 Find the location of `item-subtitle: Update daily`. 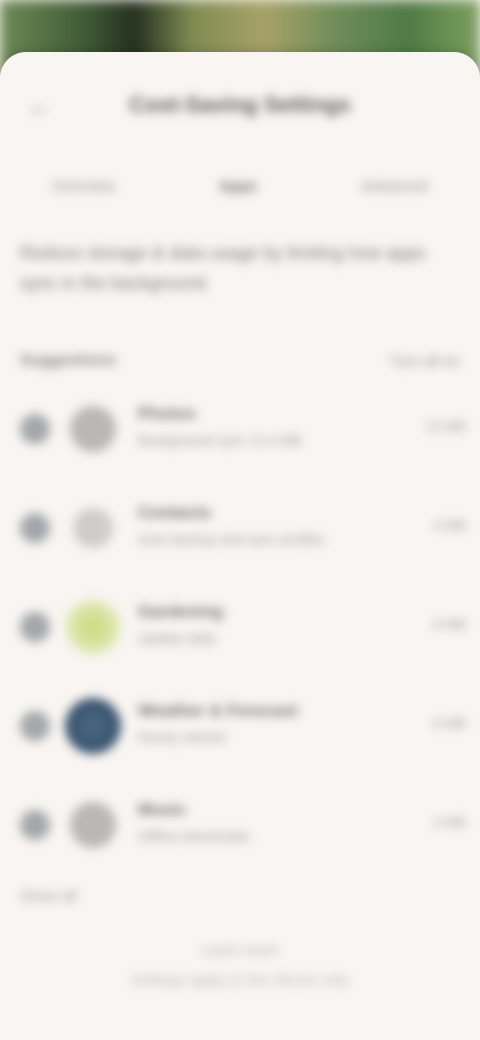

item-subtitle: Update daily is located at coordinates (177, 638).